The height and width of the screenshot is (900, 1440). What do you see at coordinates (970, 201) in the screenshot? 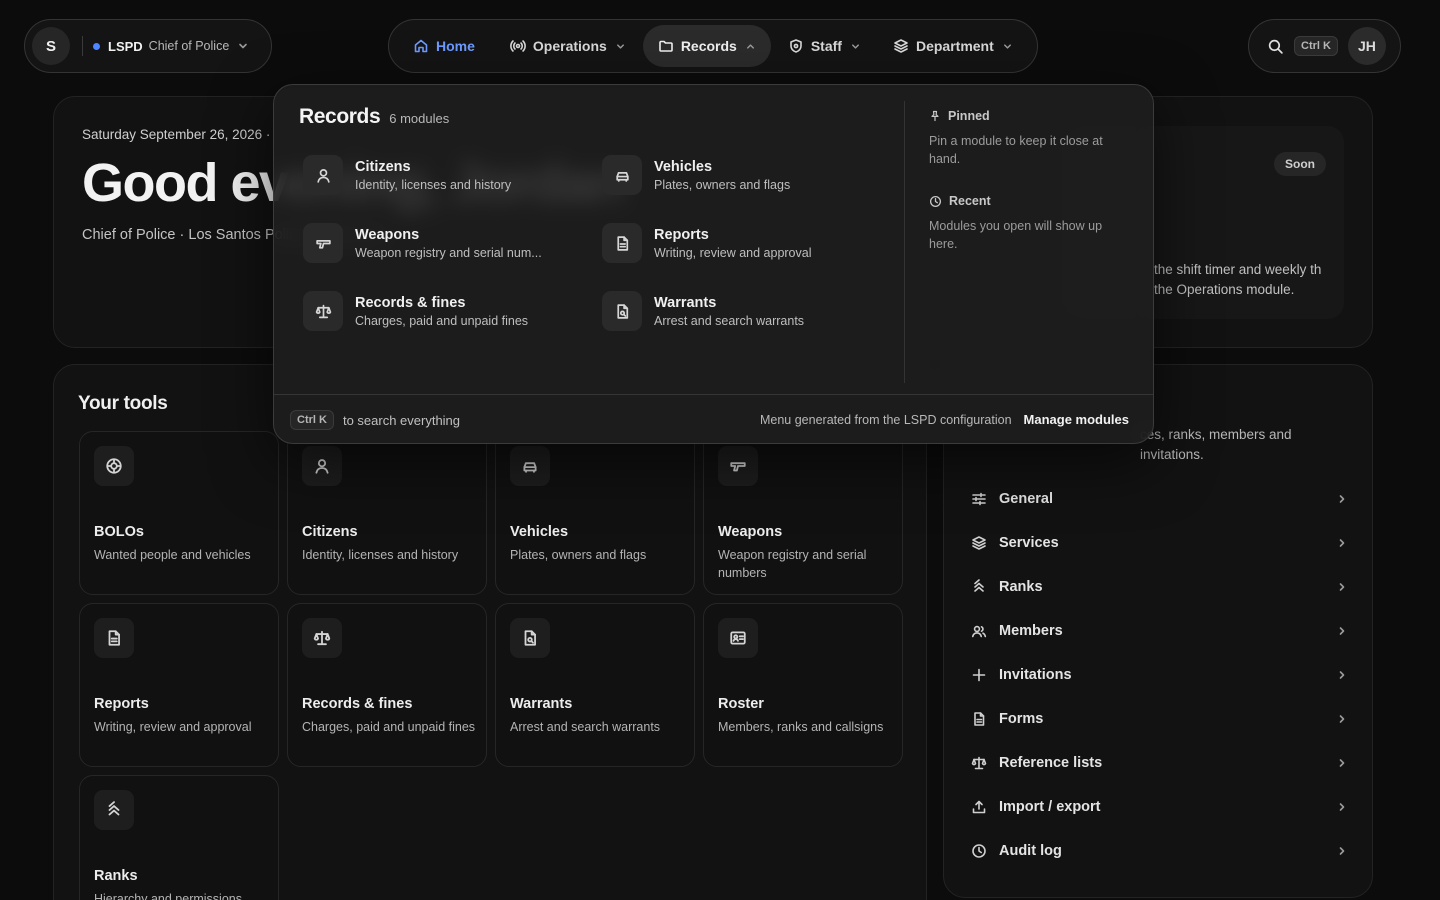
I see `recent-title: Recent` at bounding box center [970, 201].